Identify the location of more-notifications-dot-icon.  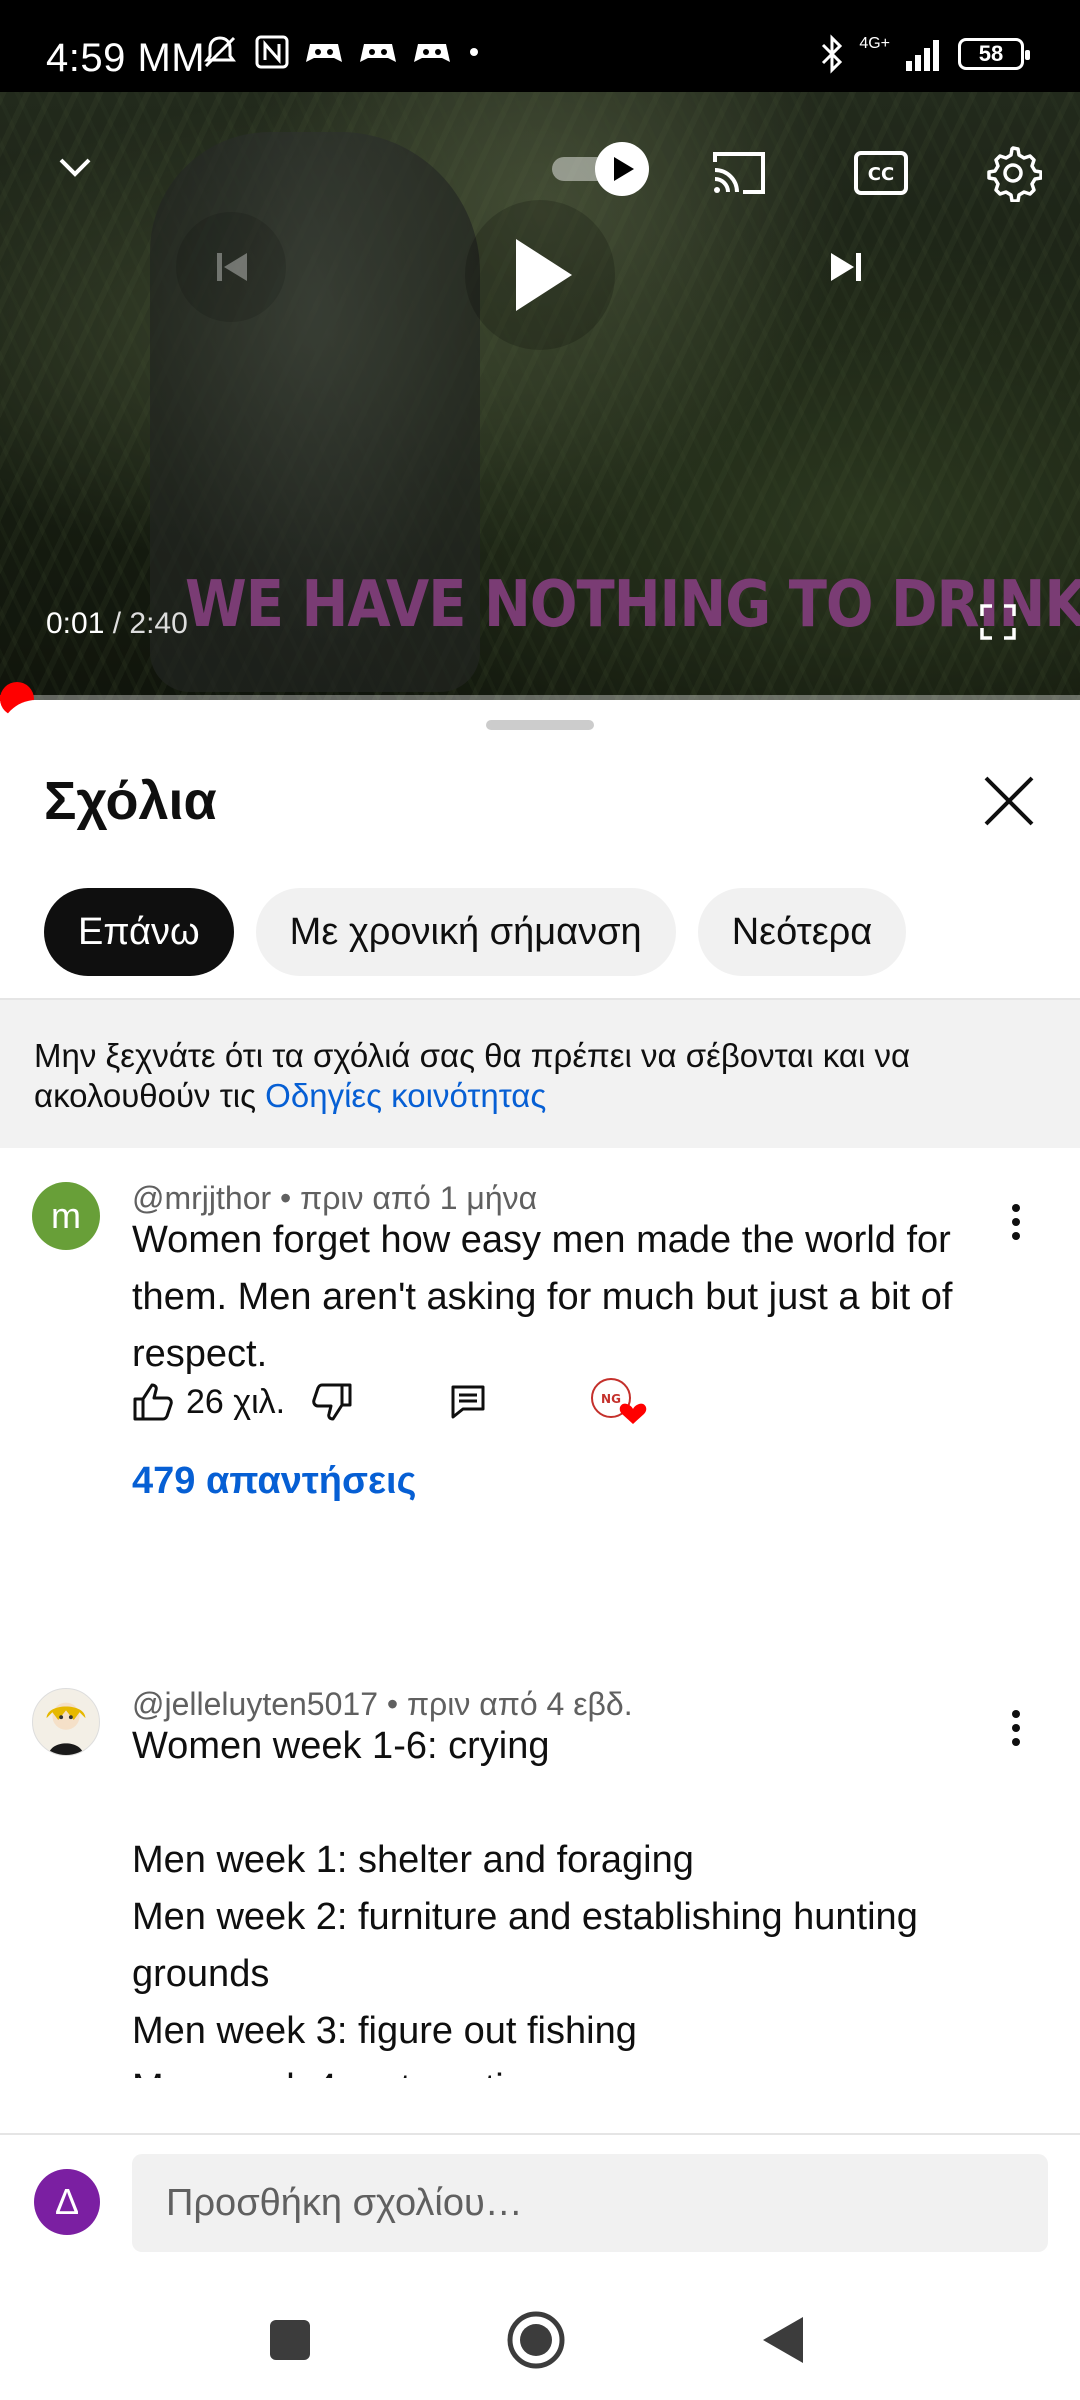
(474, 52).